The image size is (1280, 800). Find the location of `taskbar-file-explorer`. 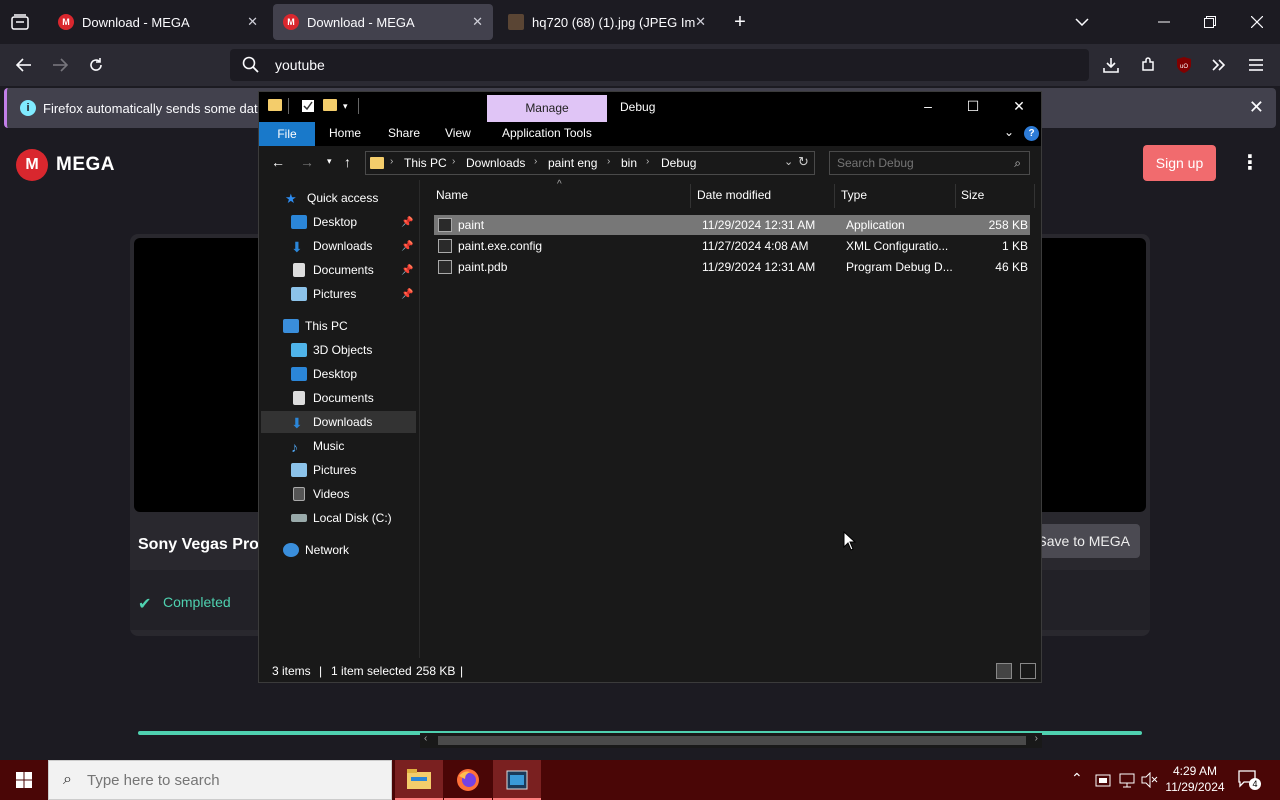

taskbar-file-explorer is located at coordinates (419, 780).